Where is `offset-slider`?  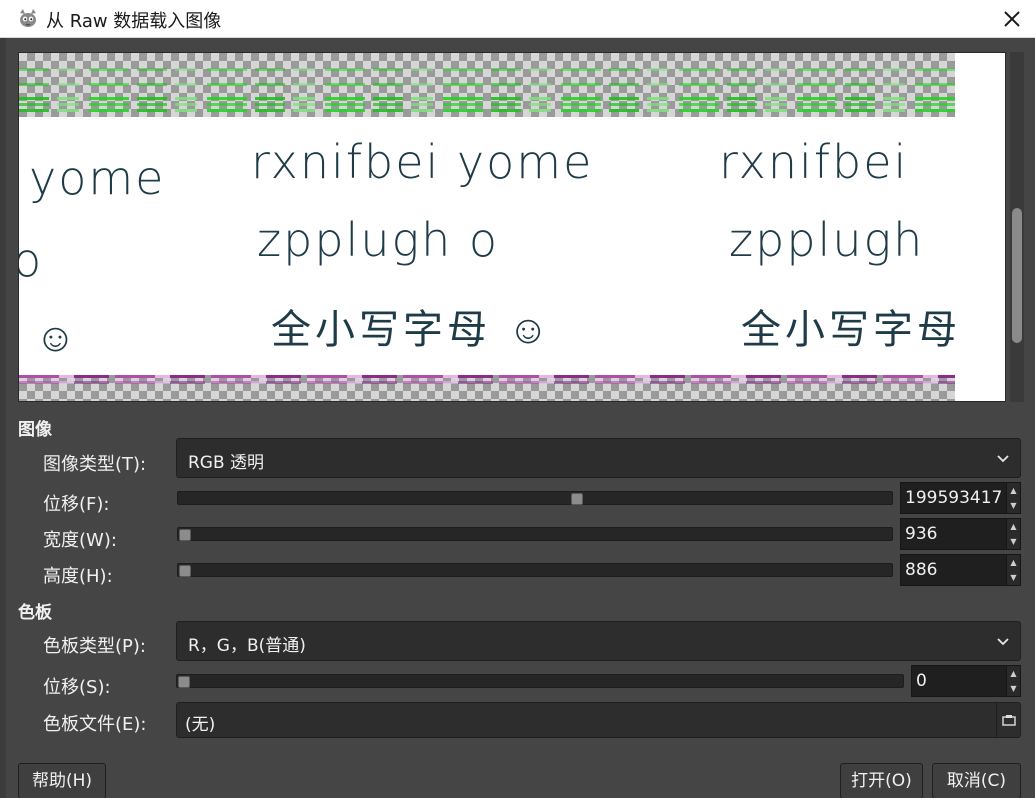
offset-slider is located at coordinates (535, 498).